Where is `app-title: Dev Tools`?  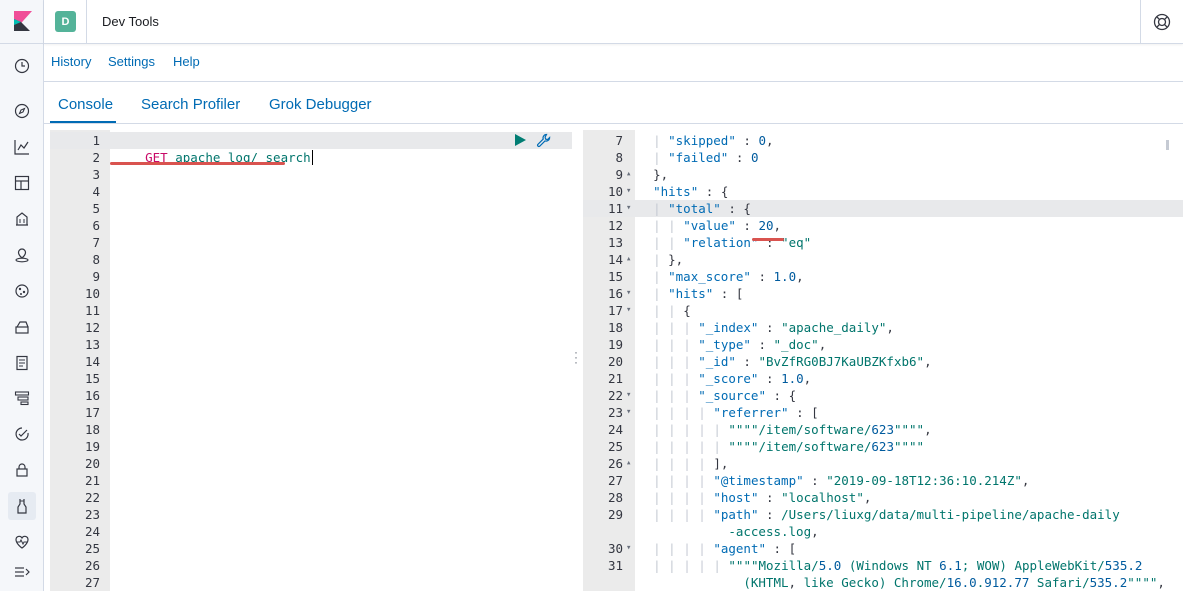
app-title: Dev Tools is located at coordinates (130, 21).